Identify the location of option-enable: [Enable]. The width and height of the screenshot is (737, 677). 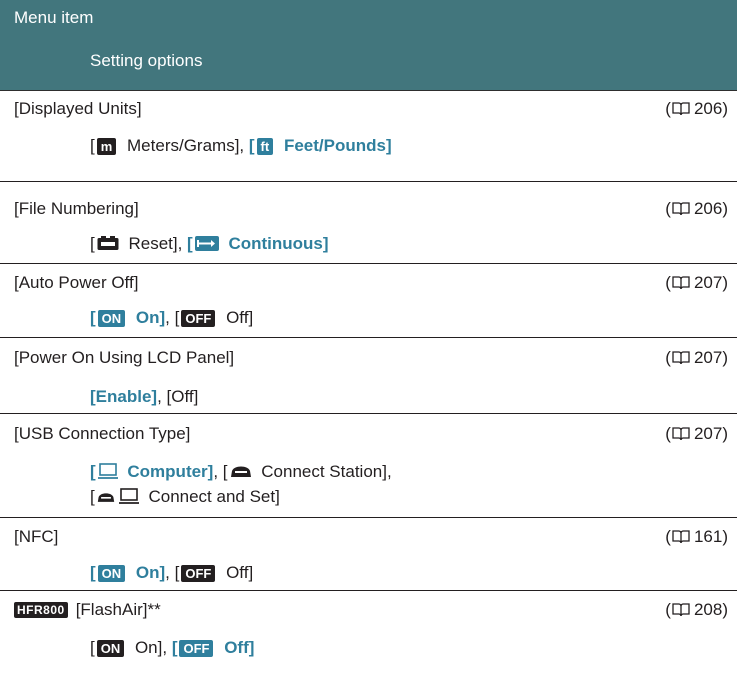
(124, 396).